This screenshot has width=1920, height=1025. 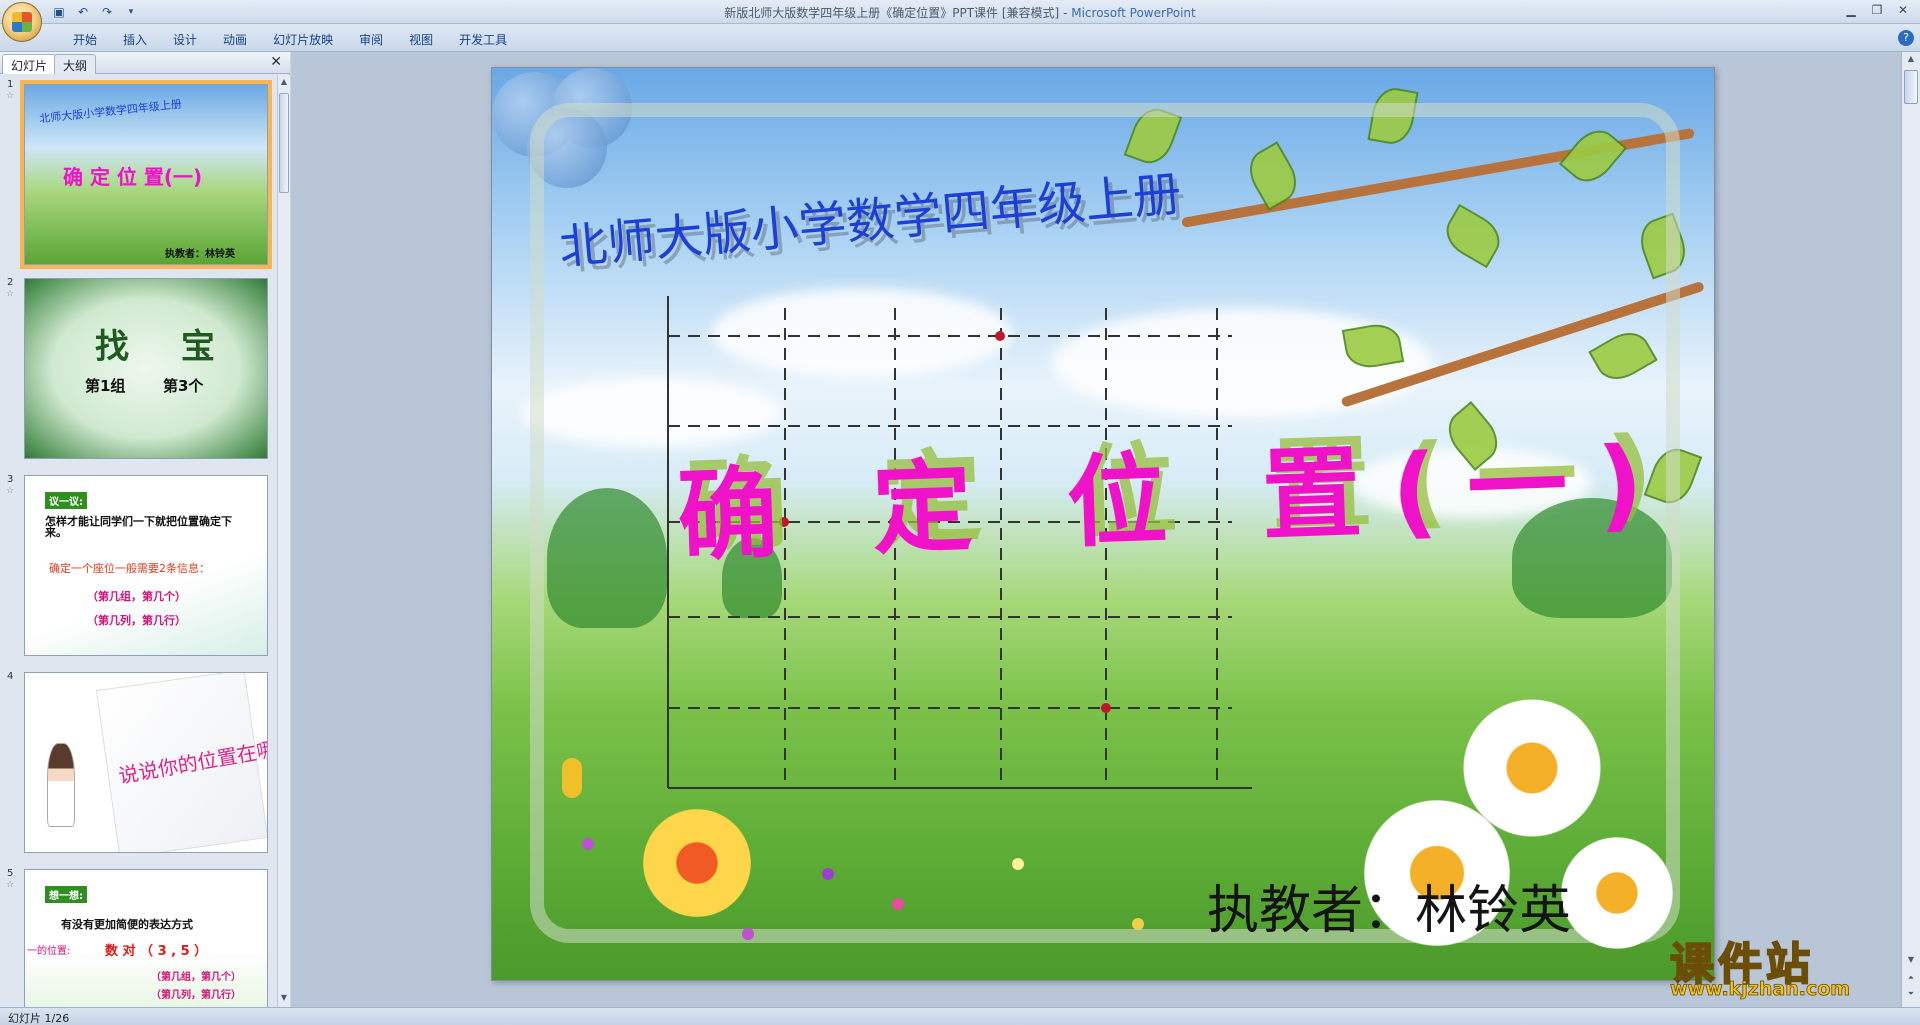 What do you see at coordinates (110, 111) in the screenshot?
I see `thumb-subtitle: 北师大版小学数学四年级上册` at bounding box center [110, 111].